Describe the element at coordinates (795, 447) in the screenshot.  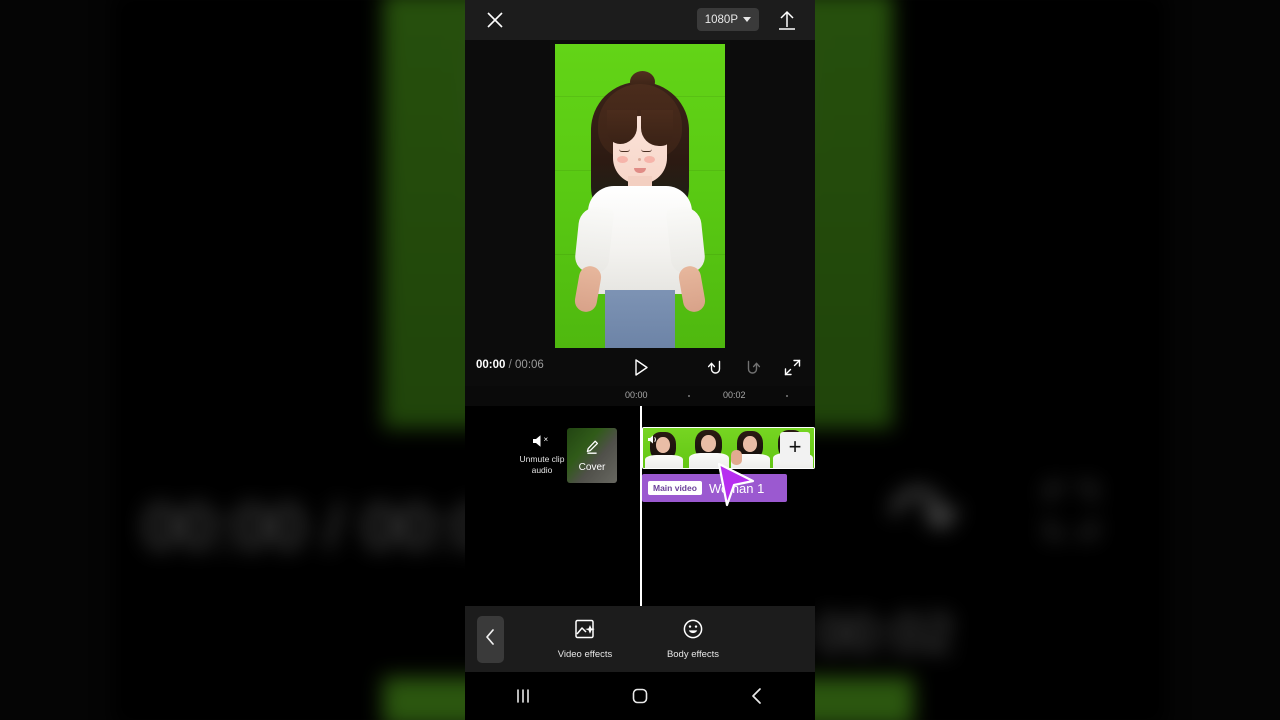
I see `plus-icon: +` at that location.